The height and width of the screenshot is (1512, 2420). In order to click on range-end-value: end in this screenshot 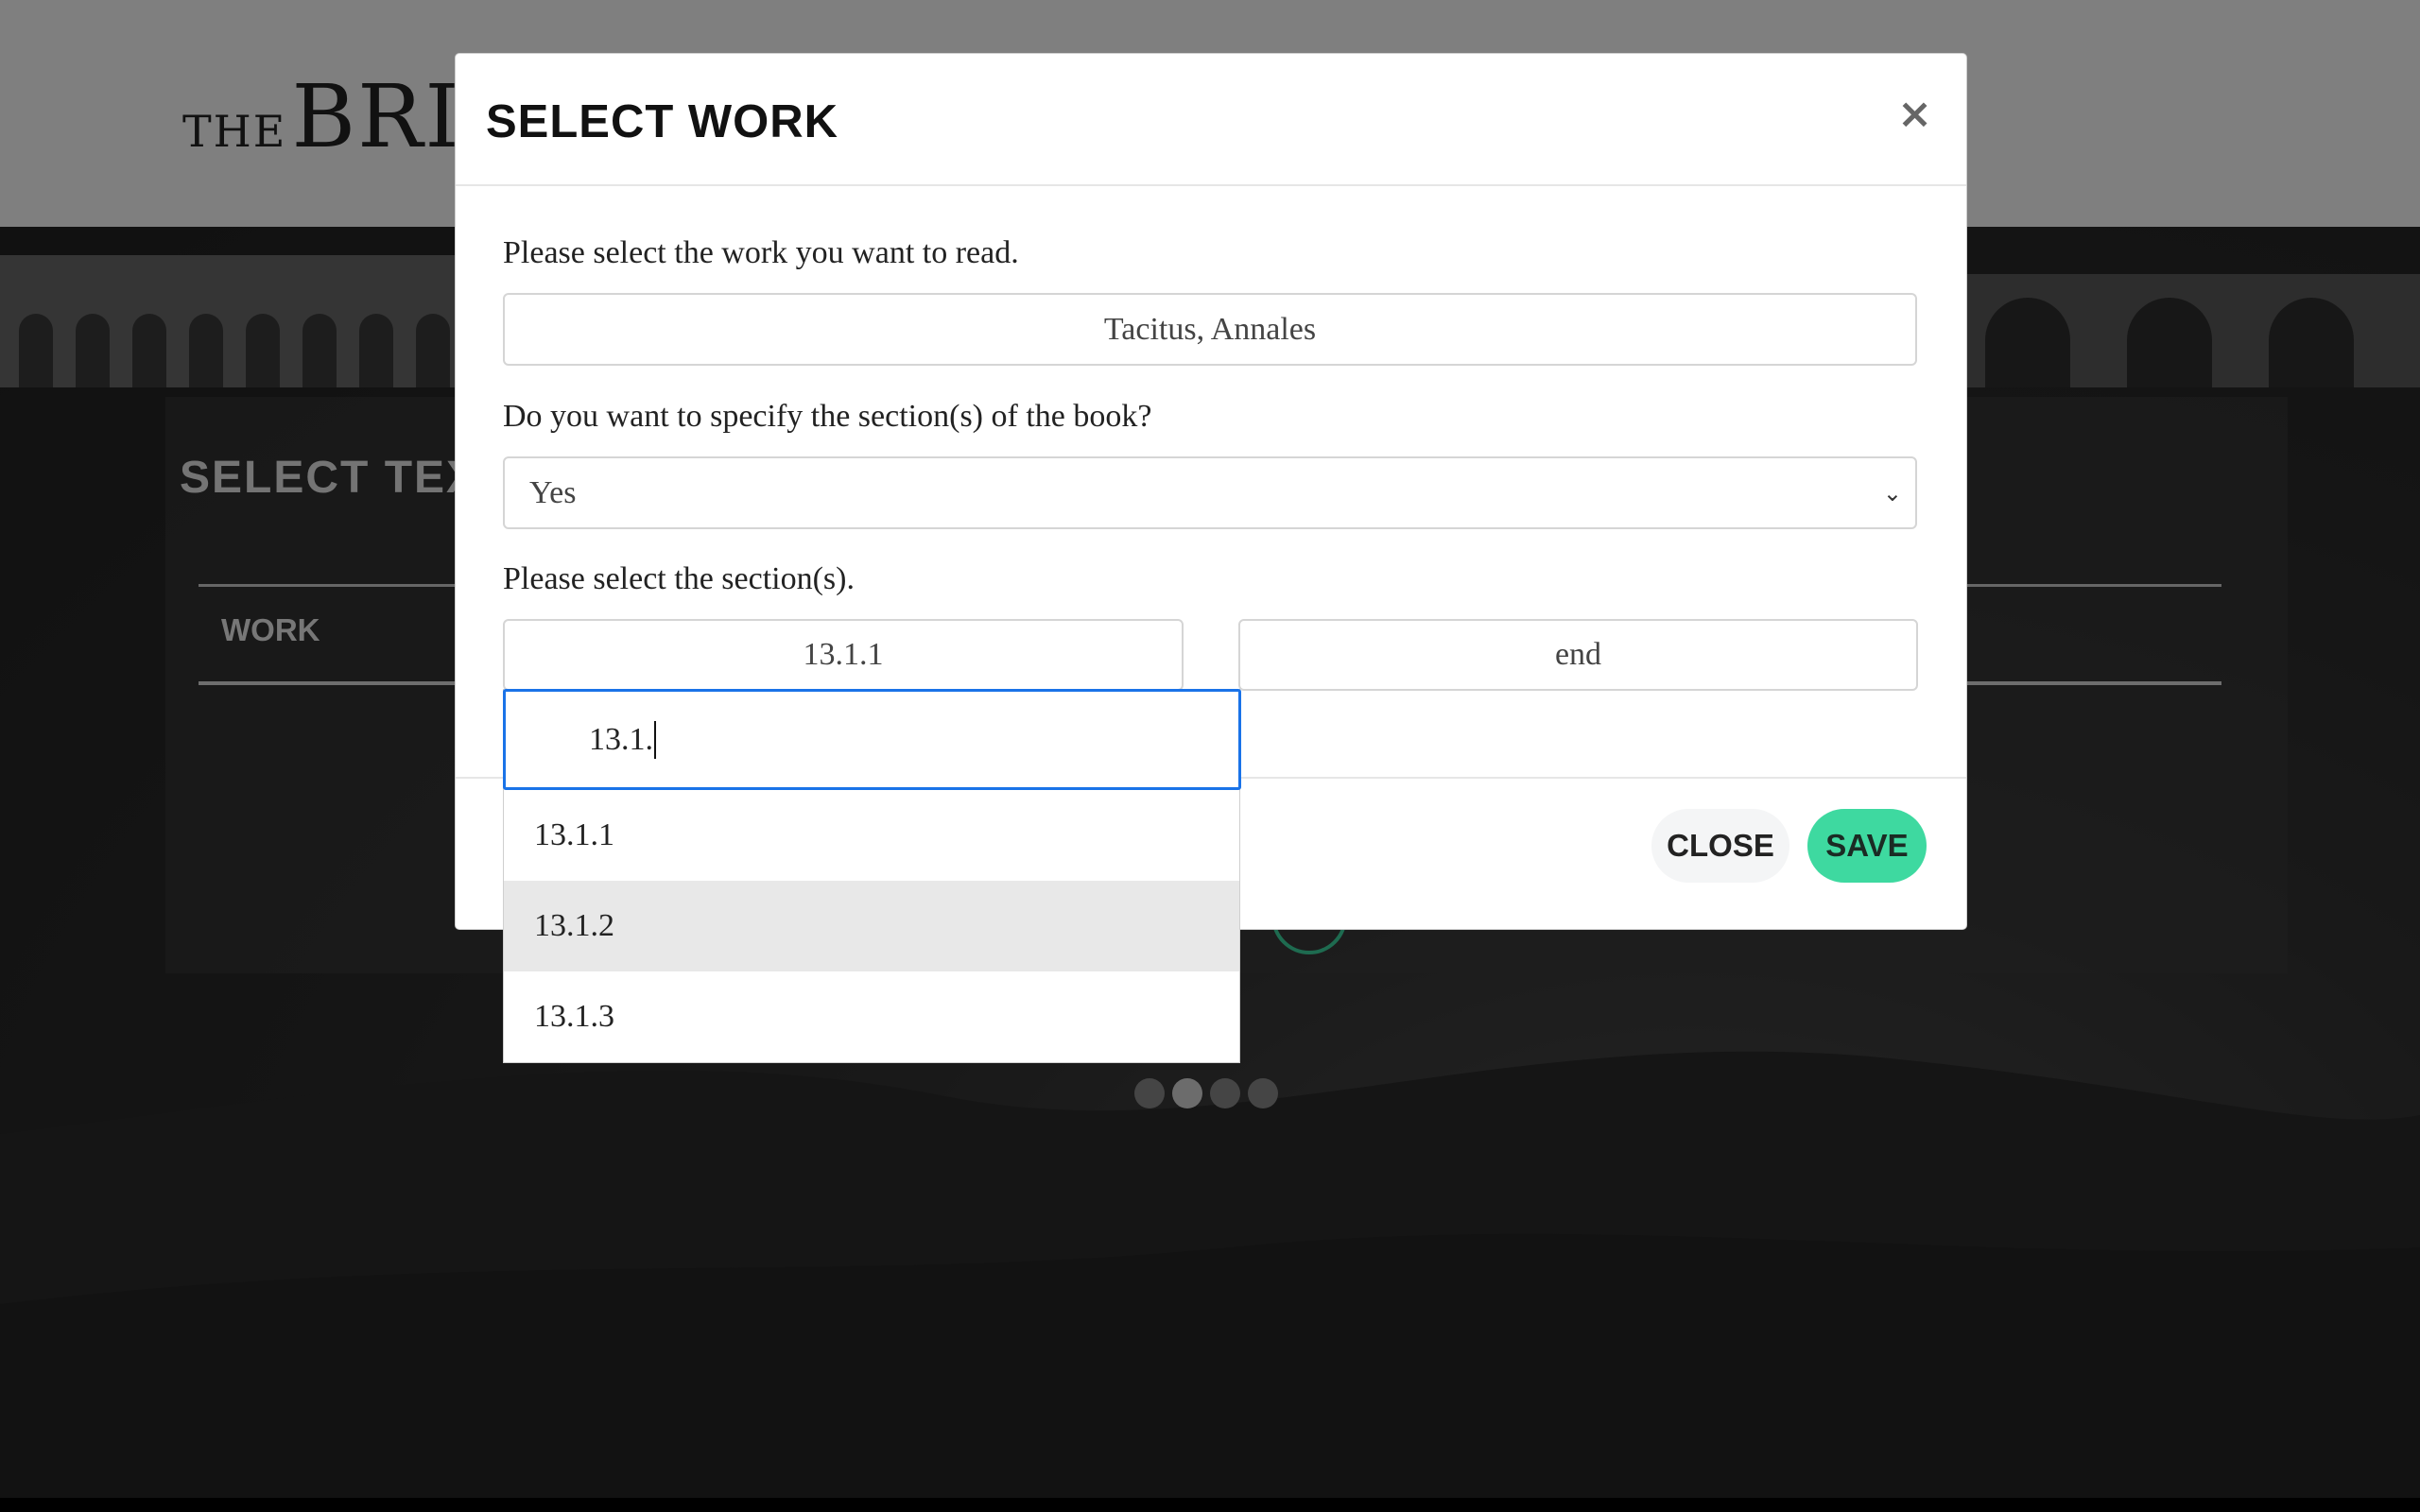, I will do `click(1578, 654)`.